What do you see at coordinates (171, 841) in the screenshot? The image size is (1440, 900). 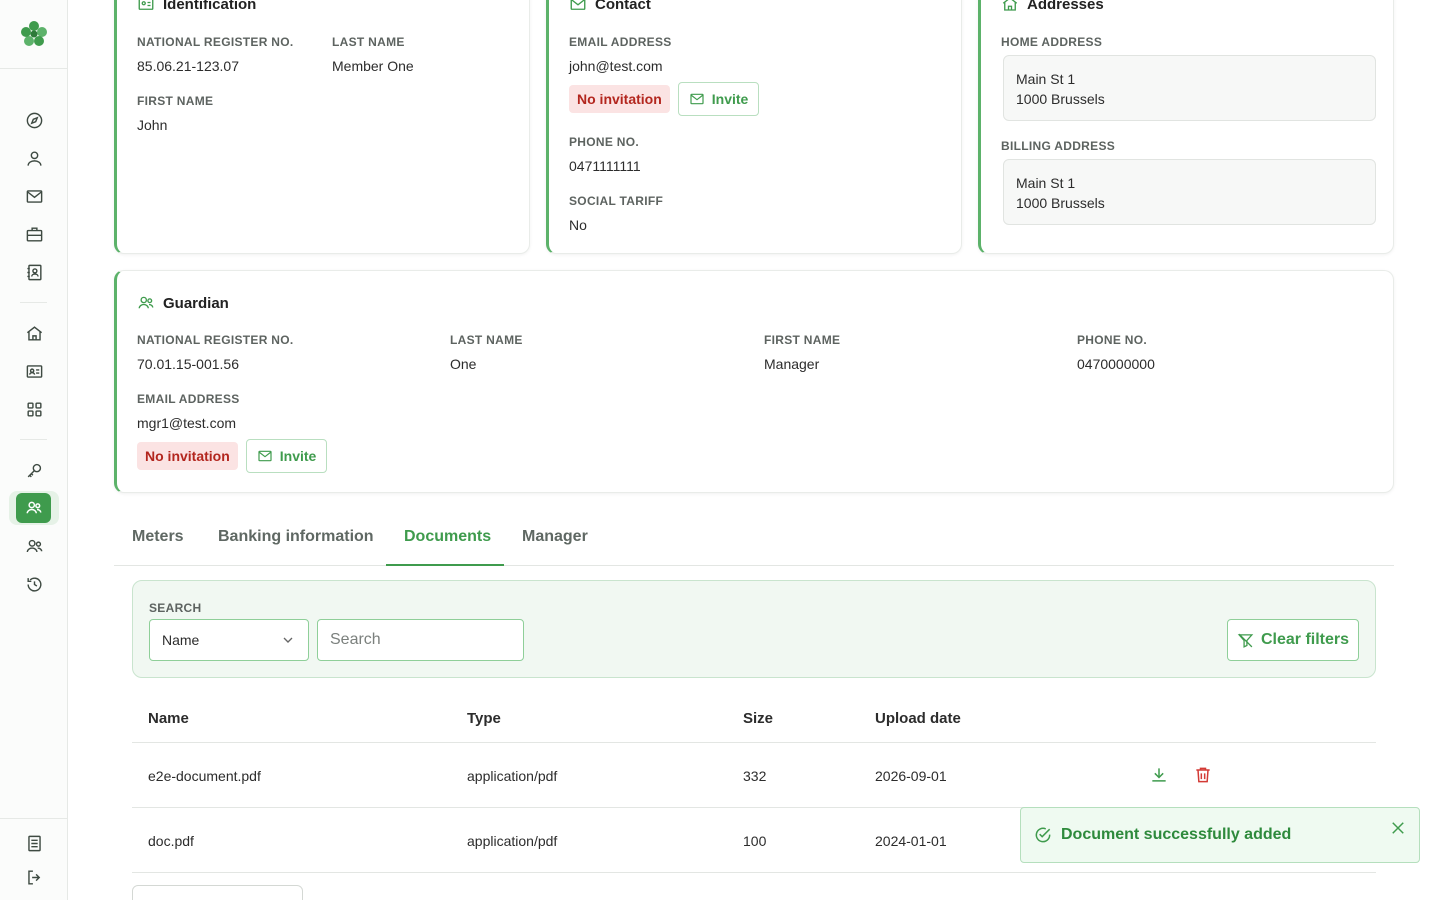 I see `cell-name: doc.pdf` at bounding box center [171, 841].